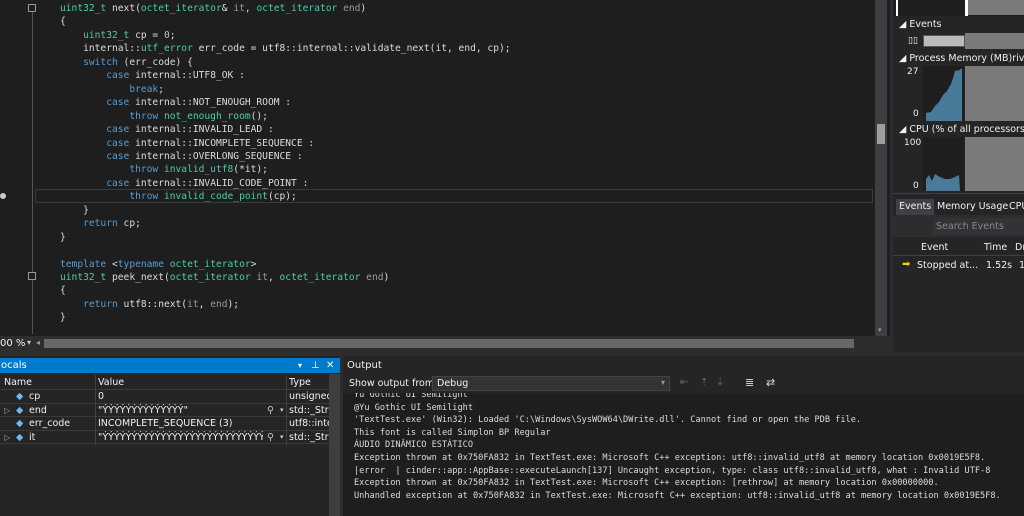 The width and height of the screenshot is (1024, 516). What do you see at coordinates (38, 342) in the screenshot?
I see `scroll-left-icon: ◂` at bounding box center [38, 342].